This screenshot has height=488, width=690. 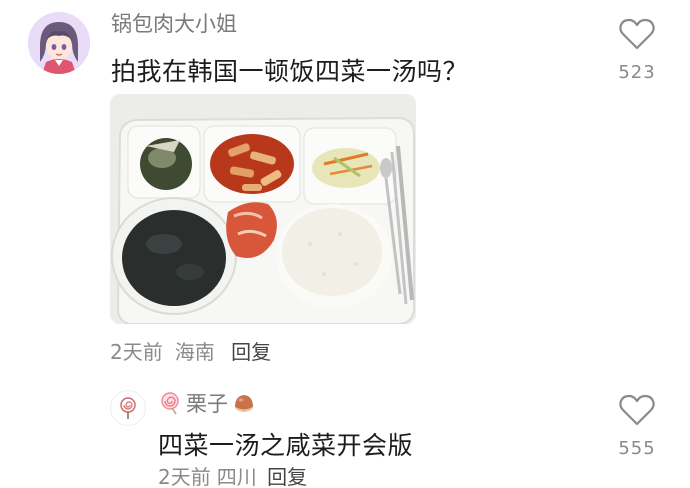 I want to click on reply-username: 栗子, so click(x=207, y=404).